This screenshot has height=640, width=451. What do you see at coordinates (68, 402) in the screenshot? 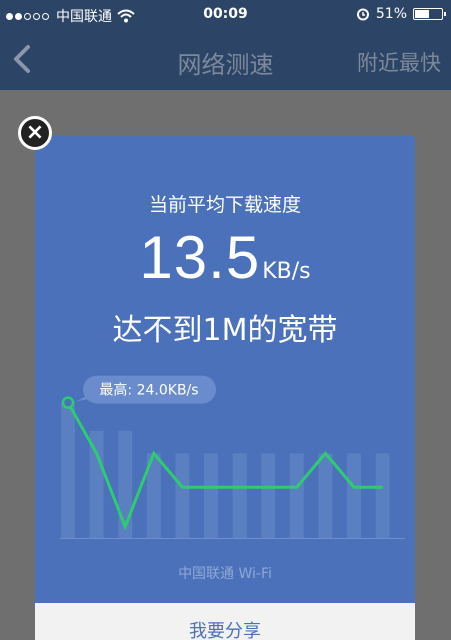
I see `chart-peak-point` at bounding box center [68, 402].